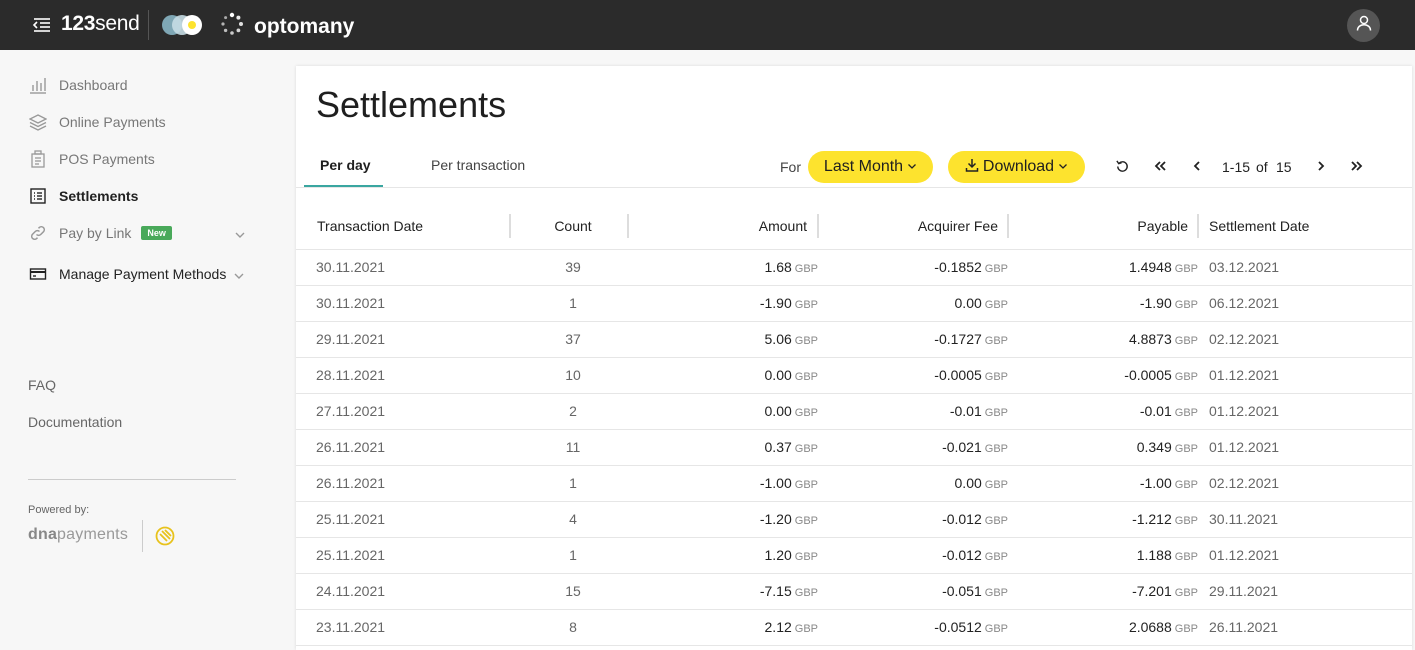  What do you see at coordinates (351, 411) in the screenshot?
I see `transaction-date-cell: 27.11.2021` at bounding box center [351, 411].